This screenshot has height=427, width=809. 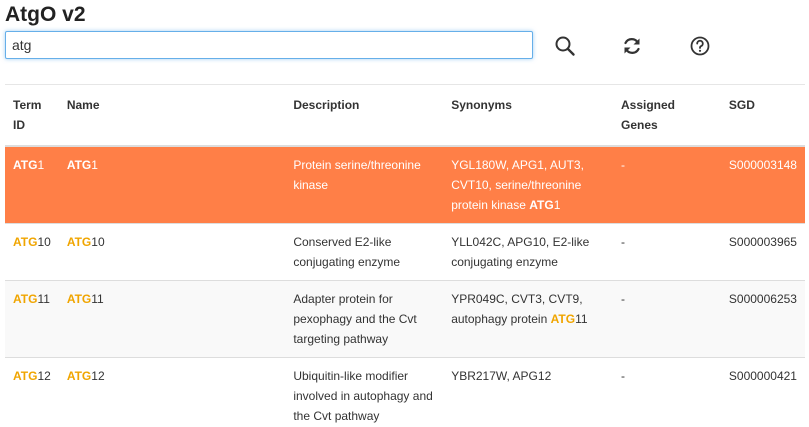 What do you see at coordinates (364, 184) in the screenshot?
I see `description-cell: Protein serine/threonine kinase` at bounding box center [364, 184].